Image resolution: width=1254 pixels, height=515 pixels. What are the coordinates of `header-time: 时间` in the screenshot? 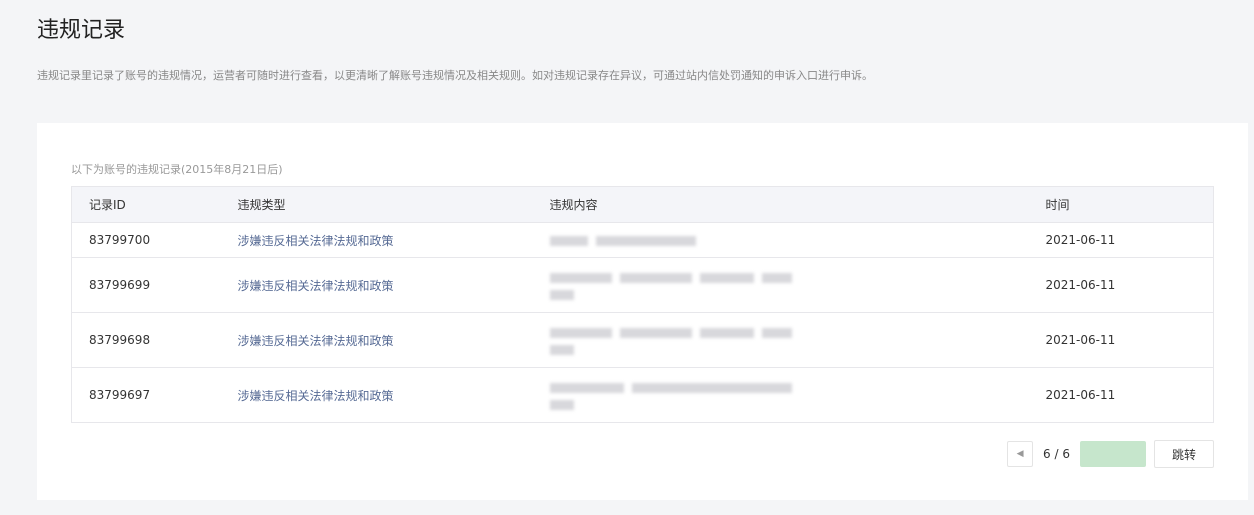 It's located at (1129, 204).